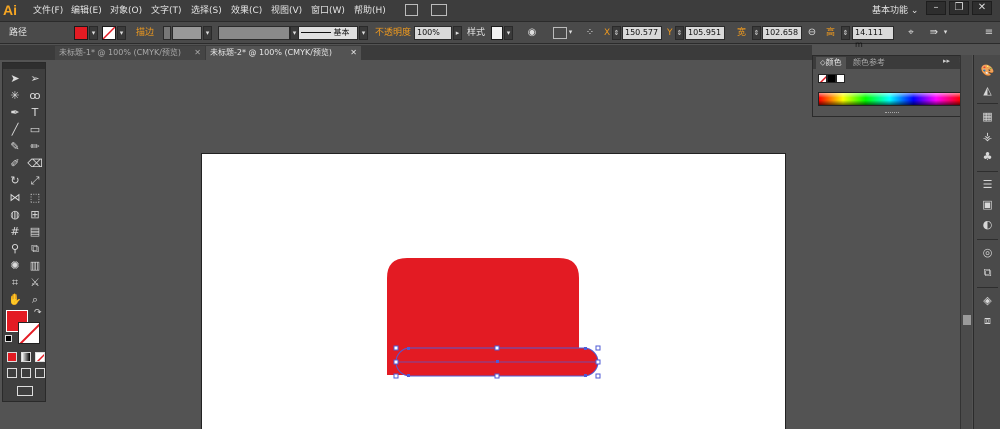 The width and height of the screenshot is (1000, 429). Describe the element at coordinates (987, 300) in the screenshot. I see `layers-icon: ◈` at that location.